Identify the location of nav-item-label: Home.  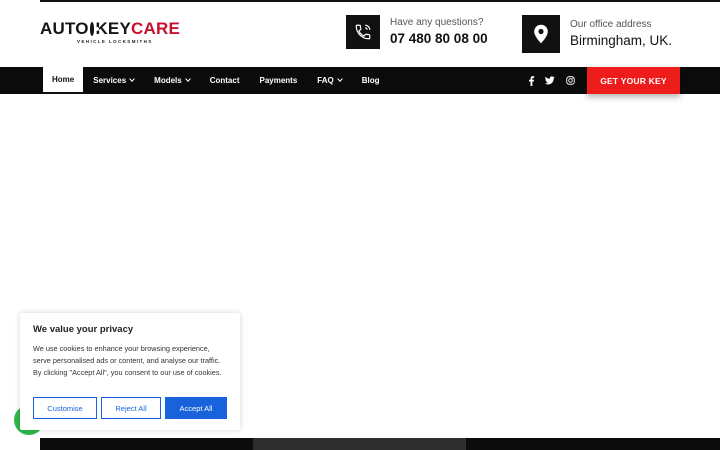
(63, 79).